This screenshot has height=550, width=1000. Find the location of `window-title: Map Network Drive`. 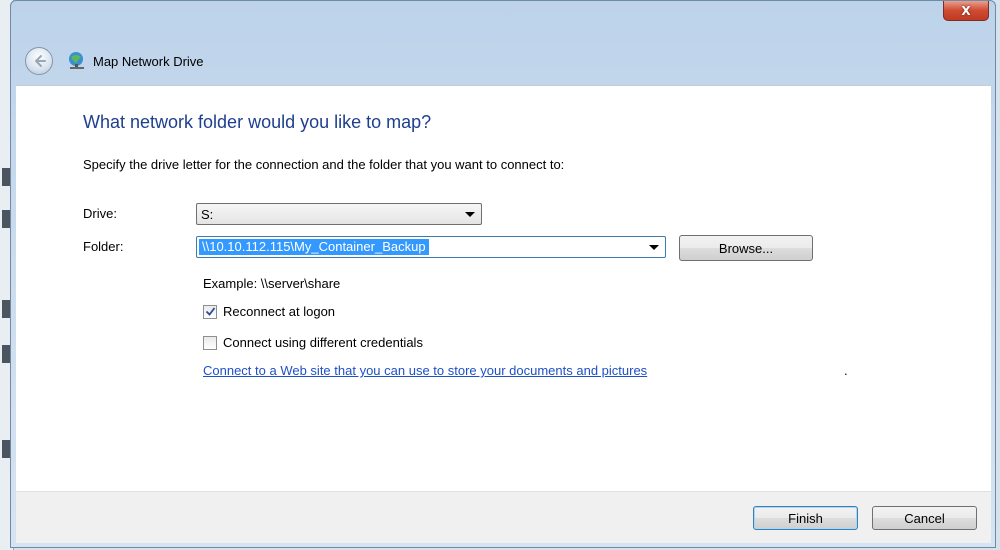

window-title: Map Network Drive is located at coordinates (148, 61).